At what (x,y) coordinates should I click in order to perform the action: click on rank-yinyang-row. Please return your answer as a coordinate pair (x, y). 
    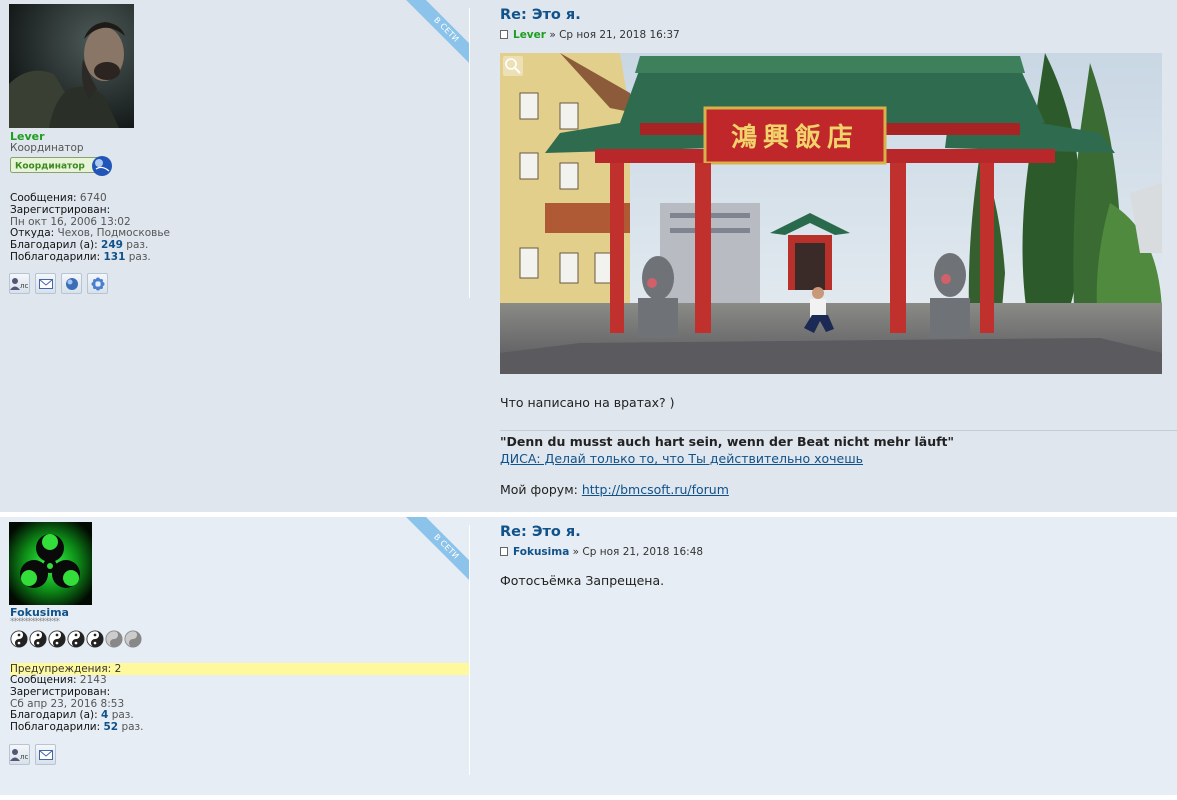
    Looking at the image, I should click on (76, 639).